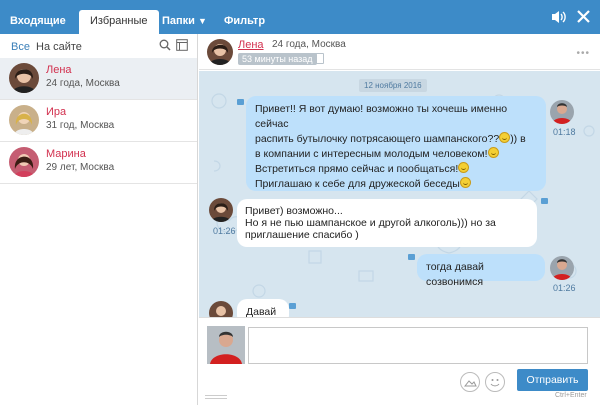  What do you see at coordinates (418, 345) in the screenshot?
I see `message-input` at bounding box center [418, 345].